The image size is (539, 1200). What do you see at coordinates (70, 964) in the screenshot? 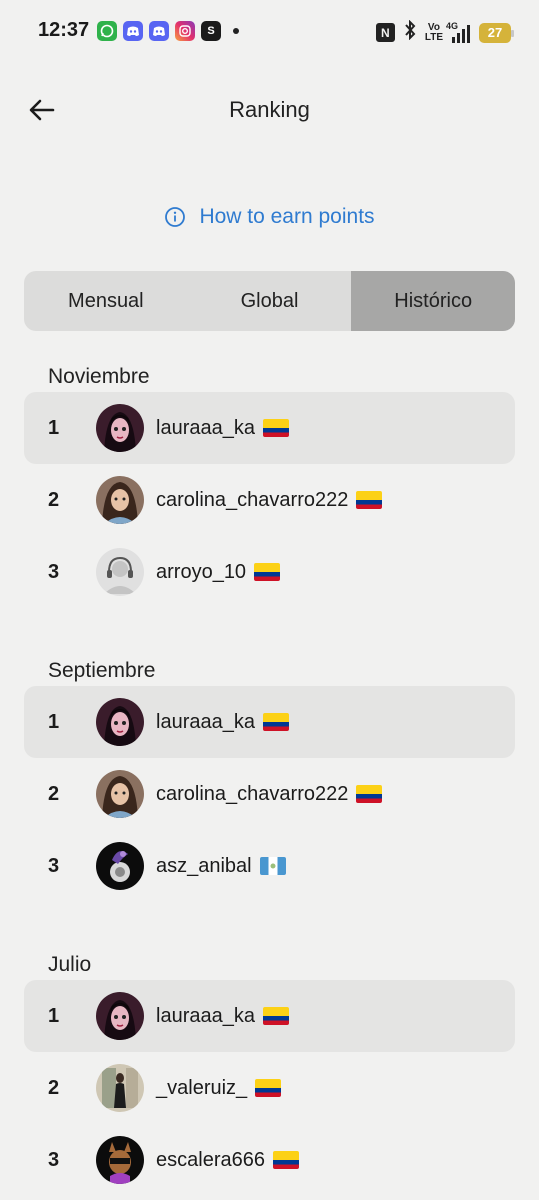
I see `section-title: Julio` at bounding box center [70, 964].